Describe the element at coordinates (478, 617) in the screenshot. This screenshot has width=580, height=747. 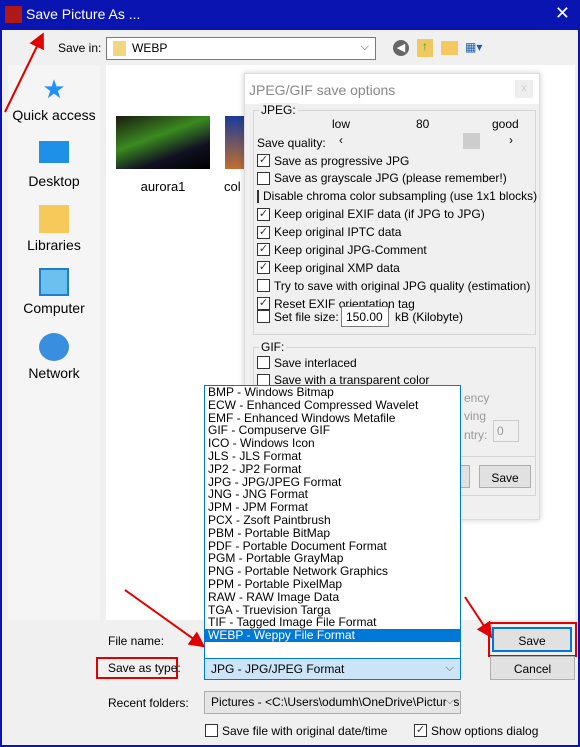
I see `arrow-to-save` at that location.